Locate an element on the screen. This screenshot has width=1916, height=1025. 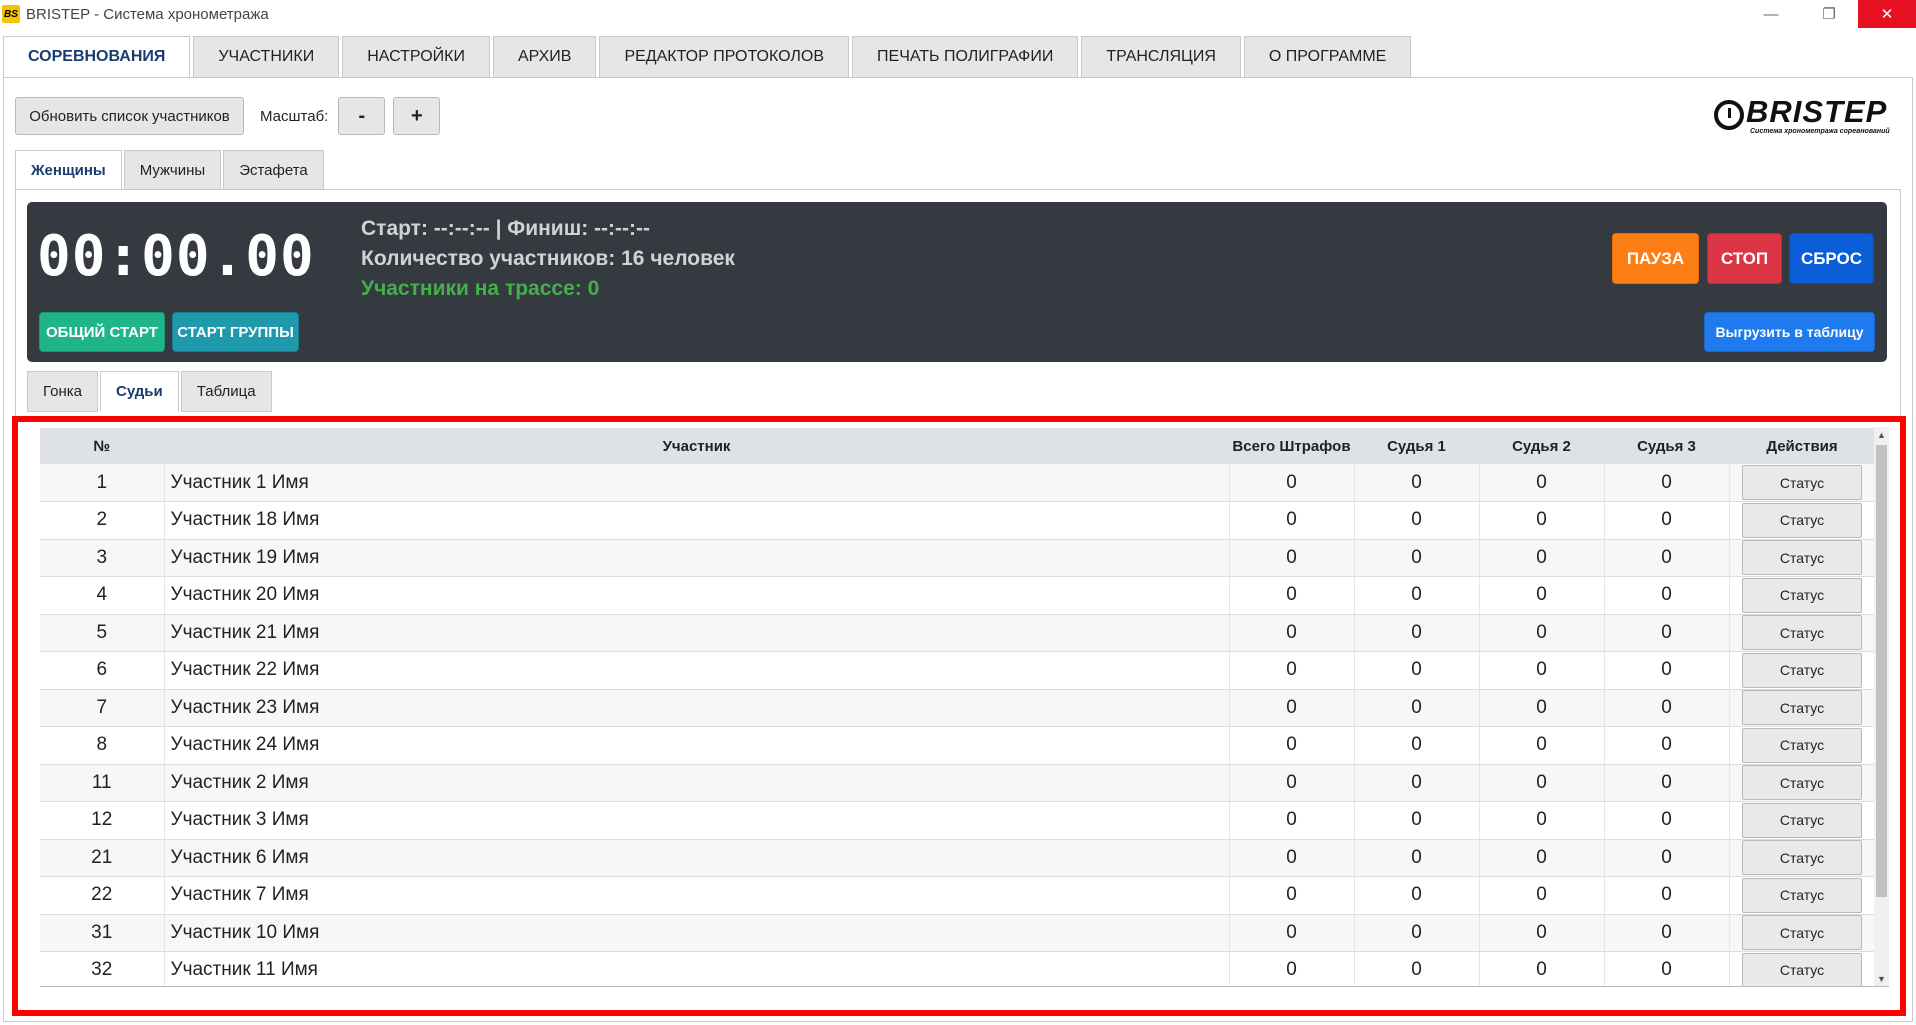
minimize-button: — is located at coordinates (1771, 14).